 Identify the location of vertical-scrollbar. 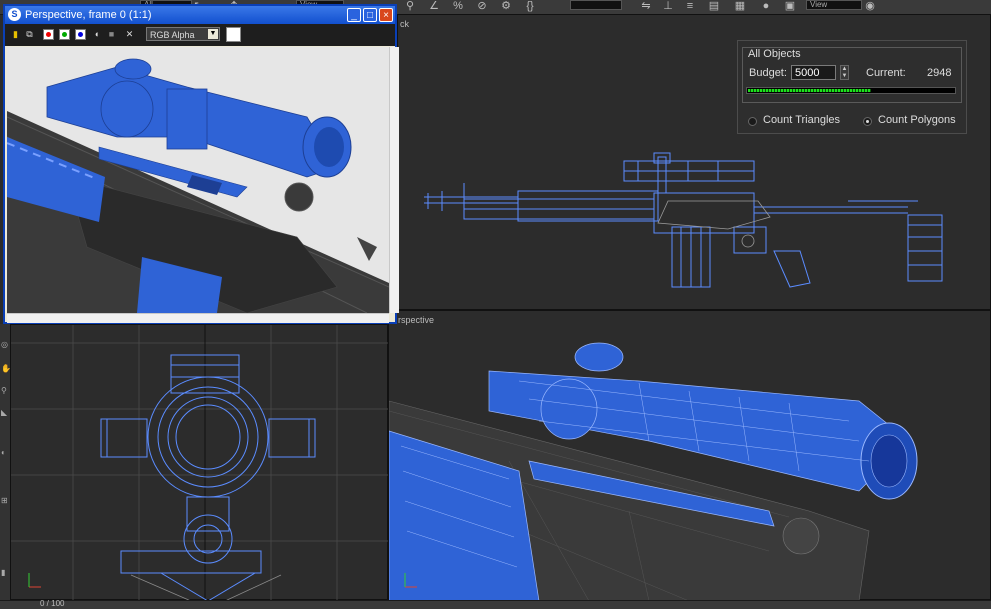
(394, 180).